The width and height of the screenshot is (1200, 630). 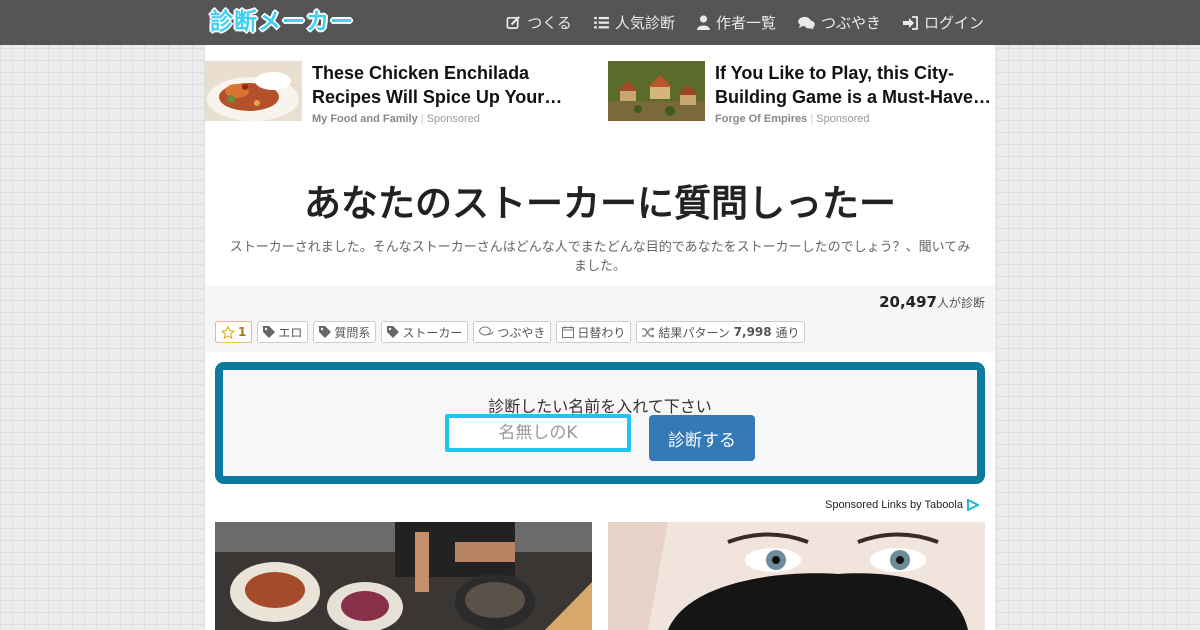 I want to click on tag-label: ストーカー, so click(x=432, y=332).